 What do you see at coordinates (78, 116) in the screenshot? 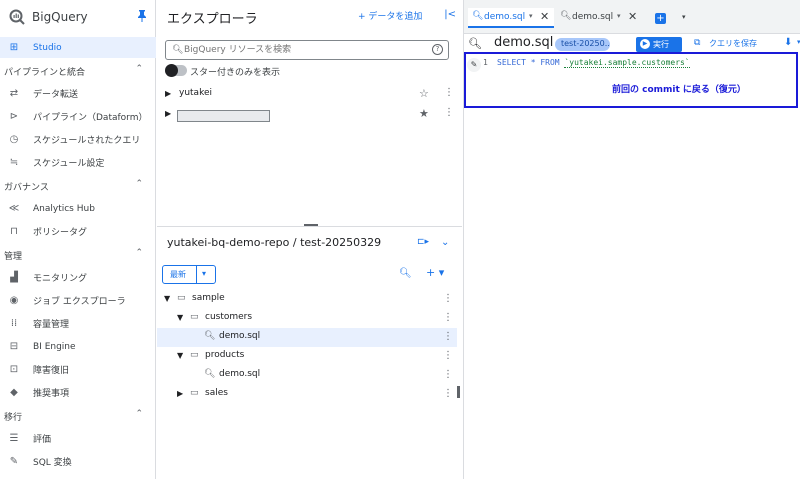
I see `sidebar-item-pipelines: ⊳ パイプライン（Dataform）` at bounding box center [78, 116].